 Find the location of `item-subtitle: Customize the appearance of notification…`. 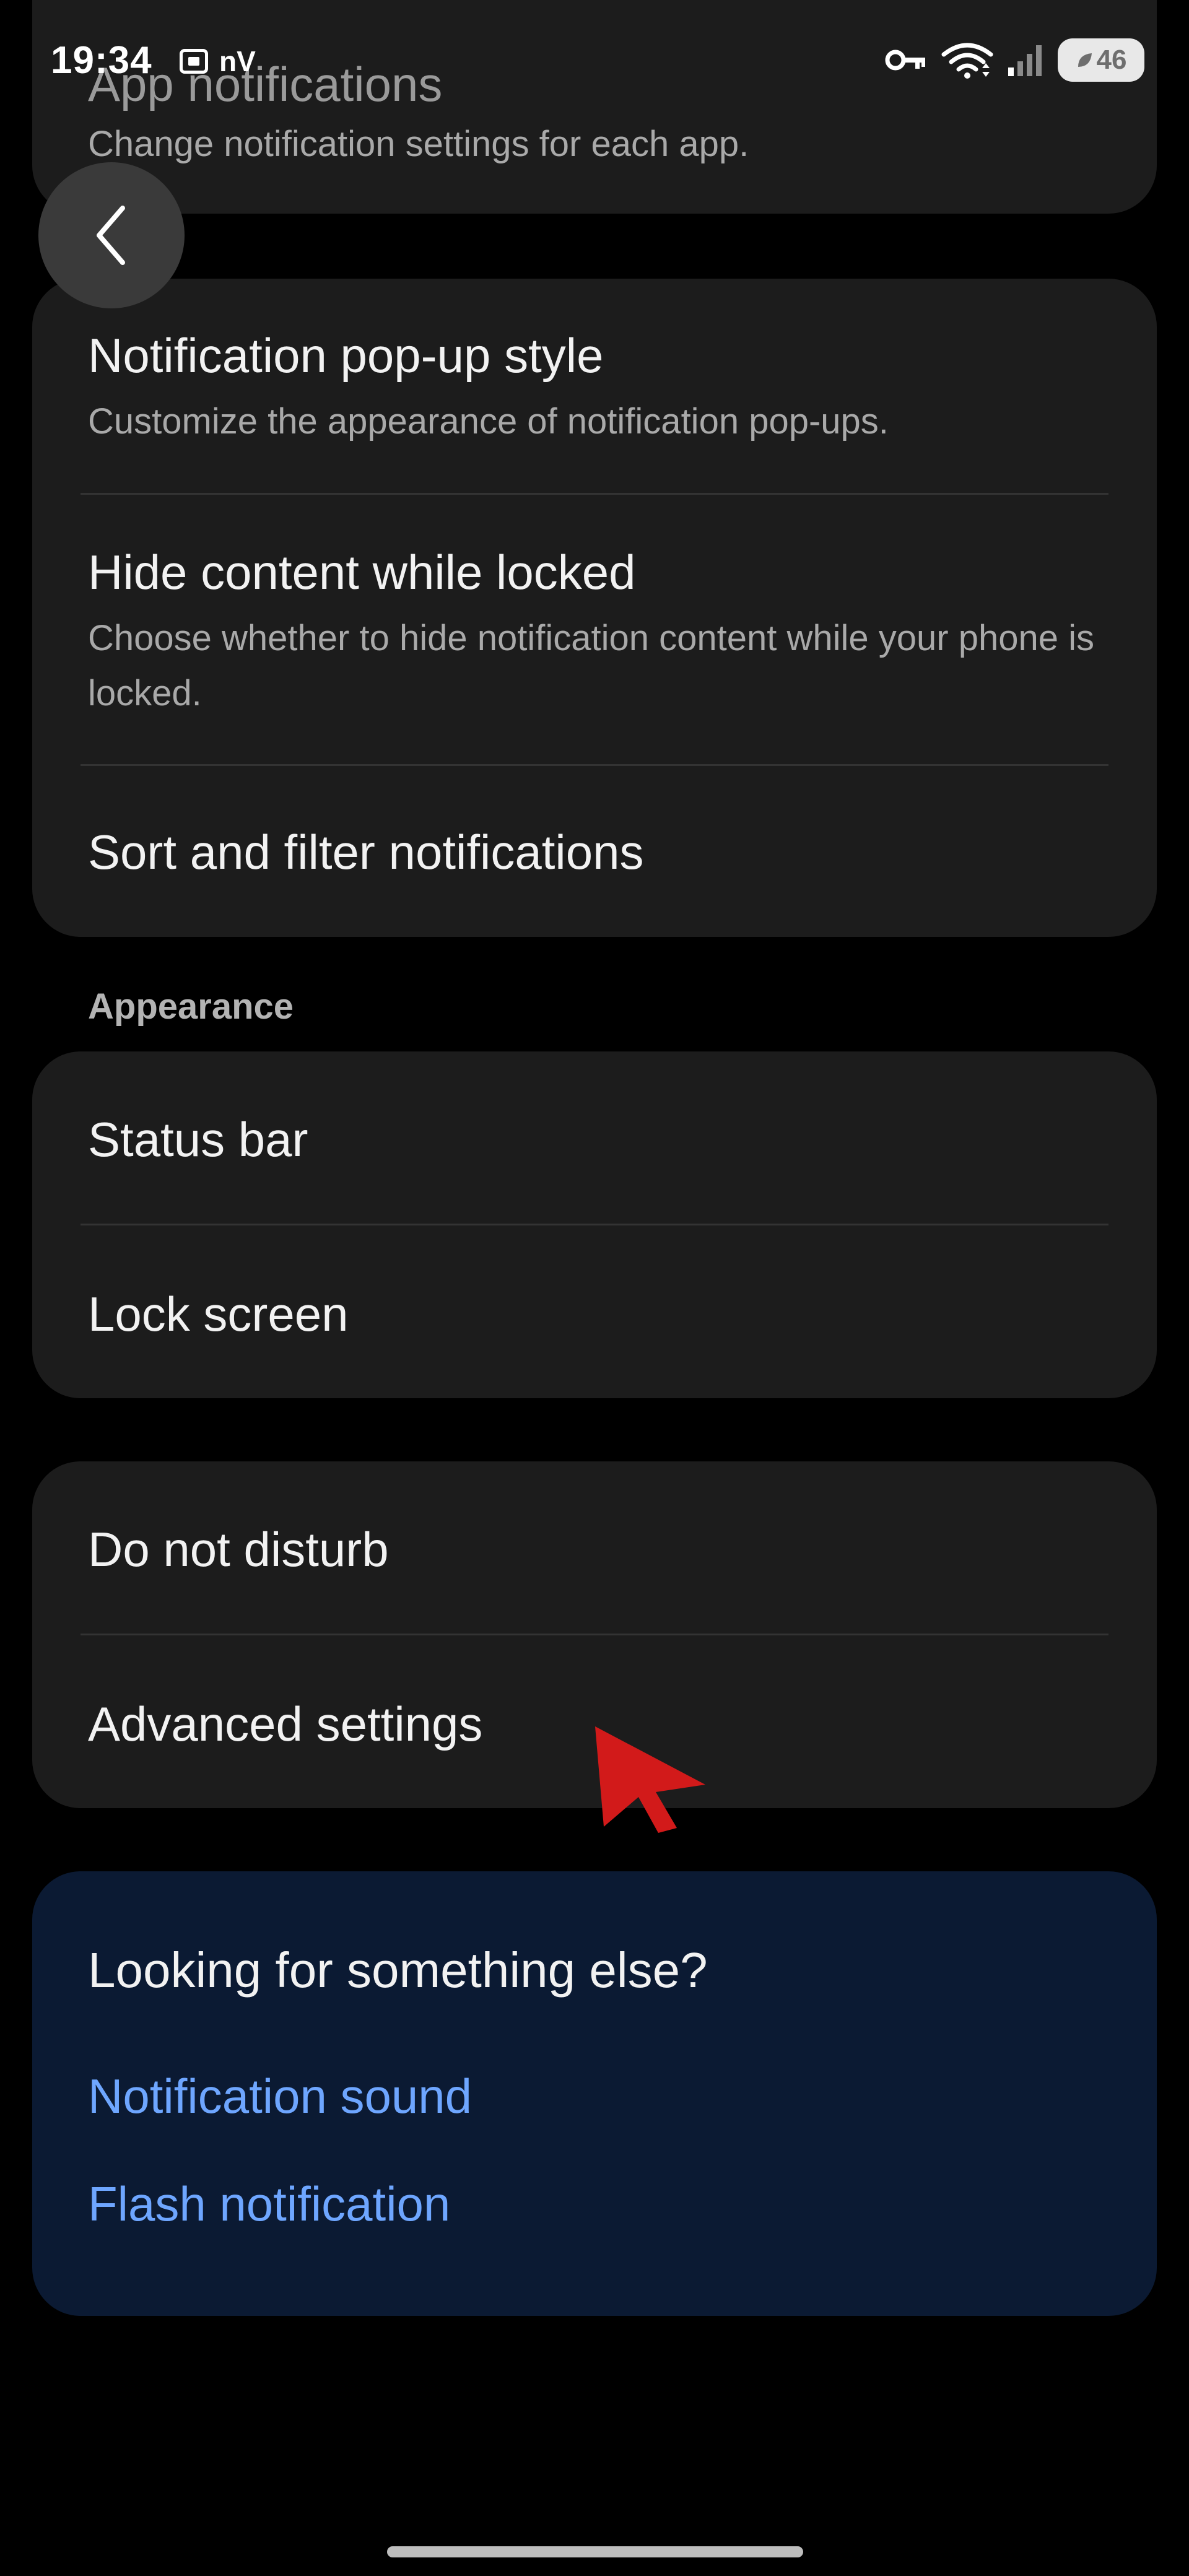

item-subtitle: Customize the appearance of notification… is located at coordinates (488, 421).